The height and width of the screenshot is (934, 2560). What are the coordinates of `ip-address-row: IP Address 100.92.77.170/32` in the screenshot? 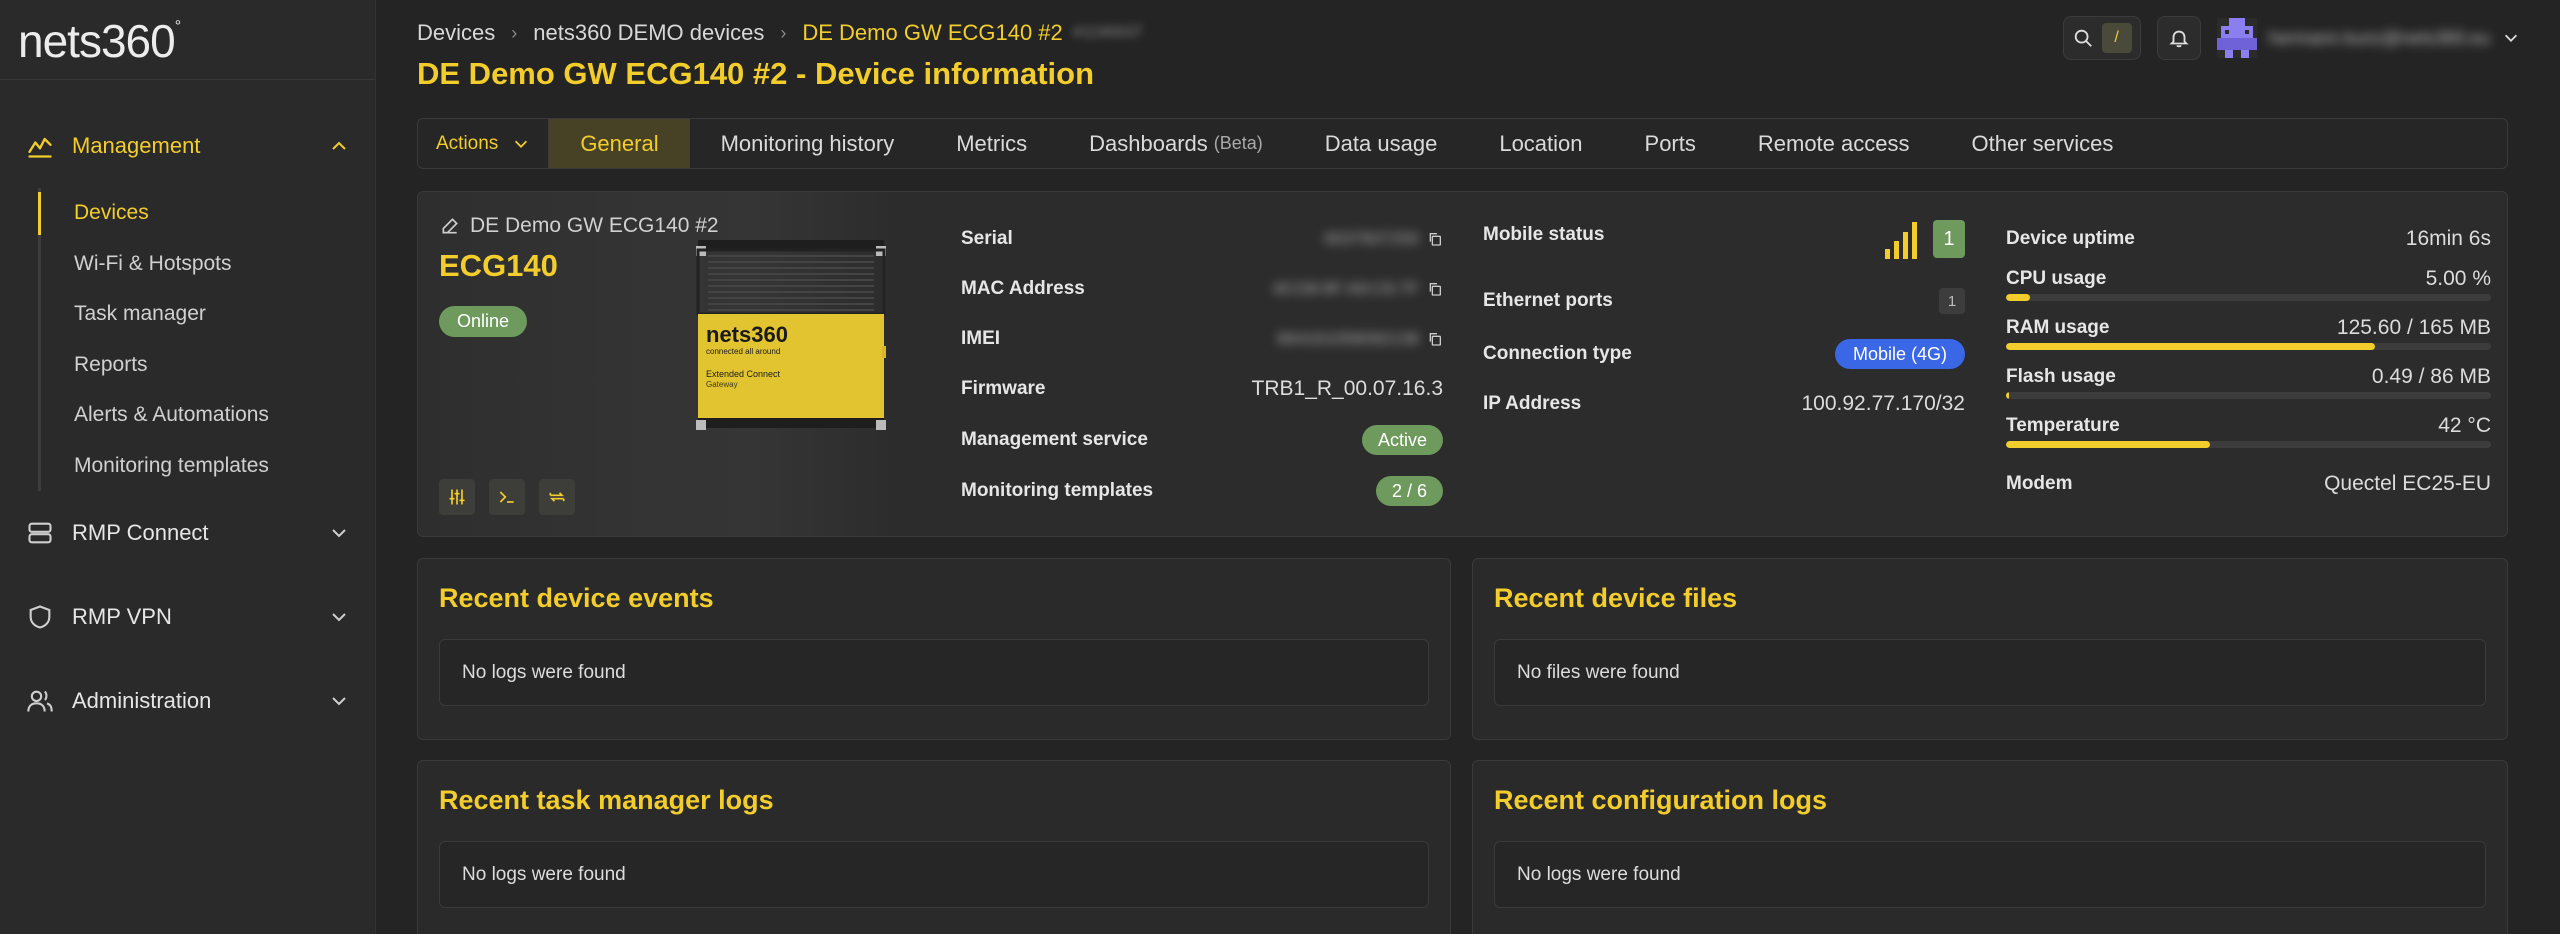 It's located at (1724, 404).